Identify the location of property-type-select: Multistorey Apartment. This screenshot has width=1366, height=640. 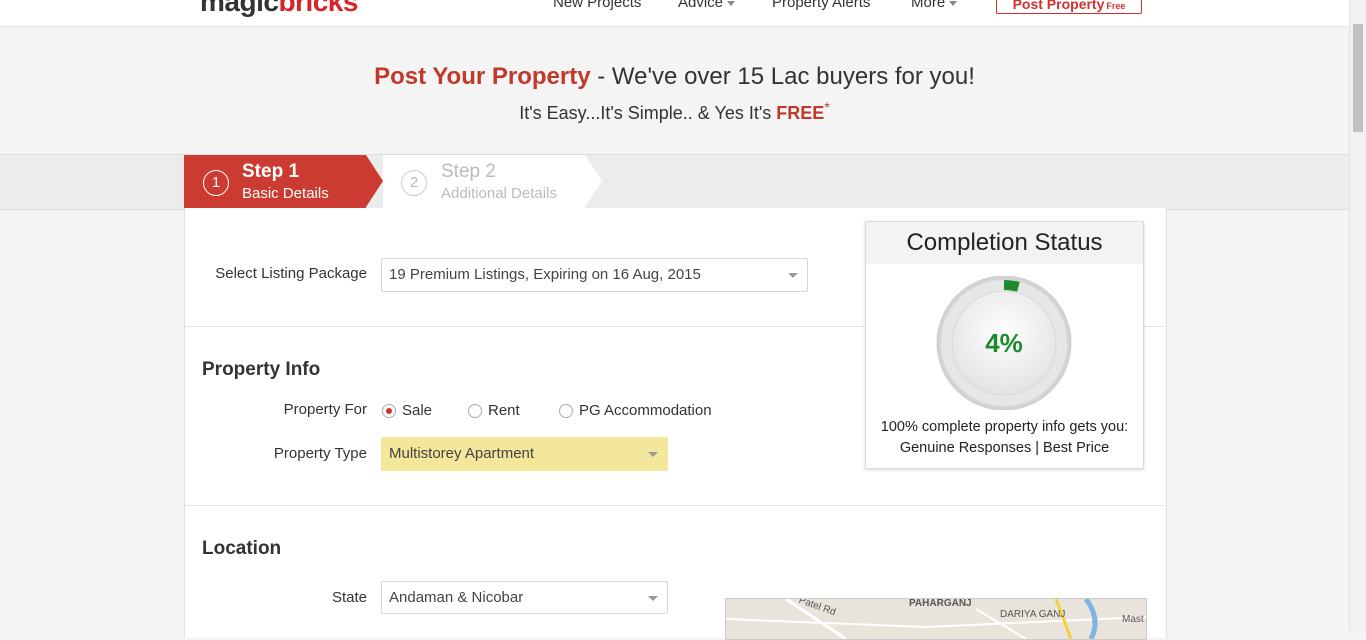
(524, 454).